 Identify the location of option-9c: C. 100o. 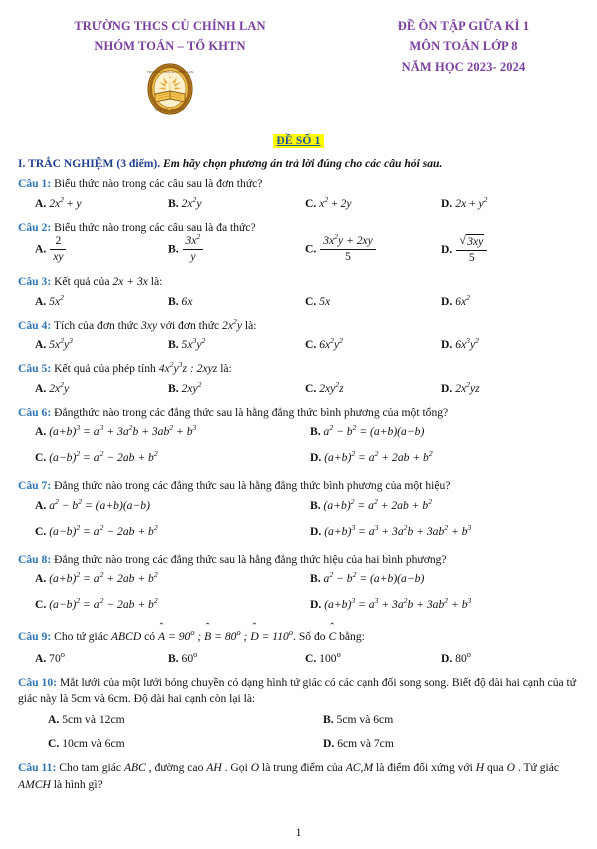
(323, 657).